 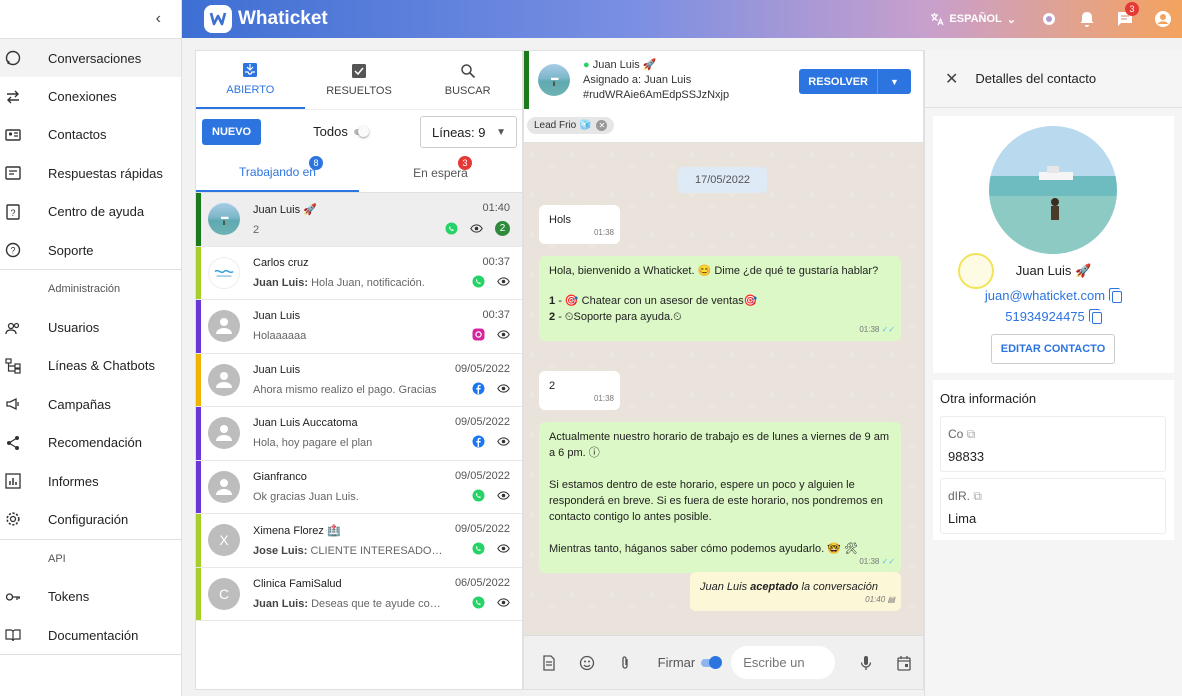 I want to click on sidebar-item-recomendacion: Recomendación, so click(x=90, y=443).